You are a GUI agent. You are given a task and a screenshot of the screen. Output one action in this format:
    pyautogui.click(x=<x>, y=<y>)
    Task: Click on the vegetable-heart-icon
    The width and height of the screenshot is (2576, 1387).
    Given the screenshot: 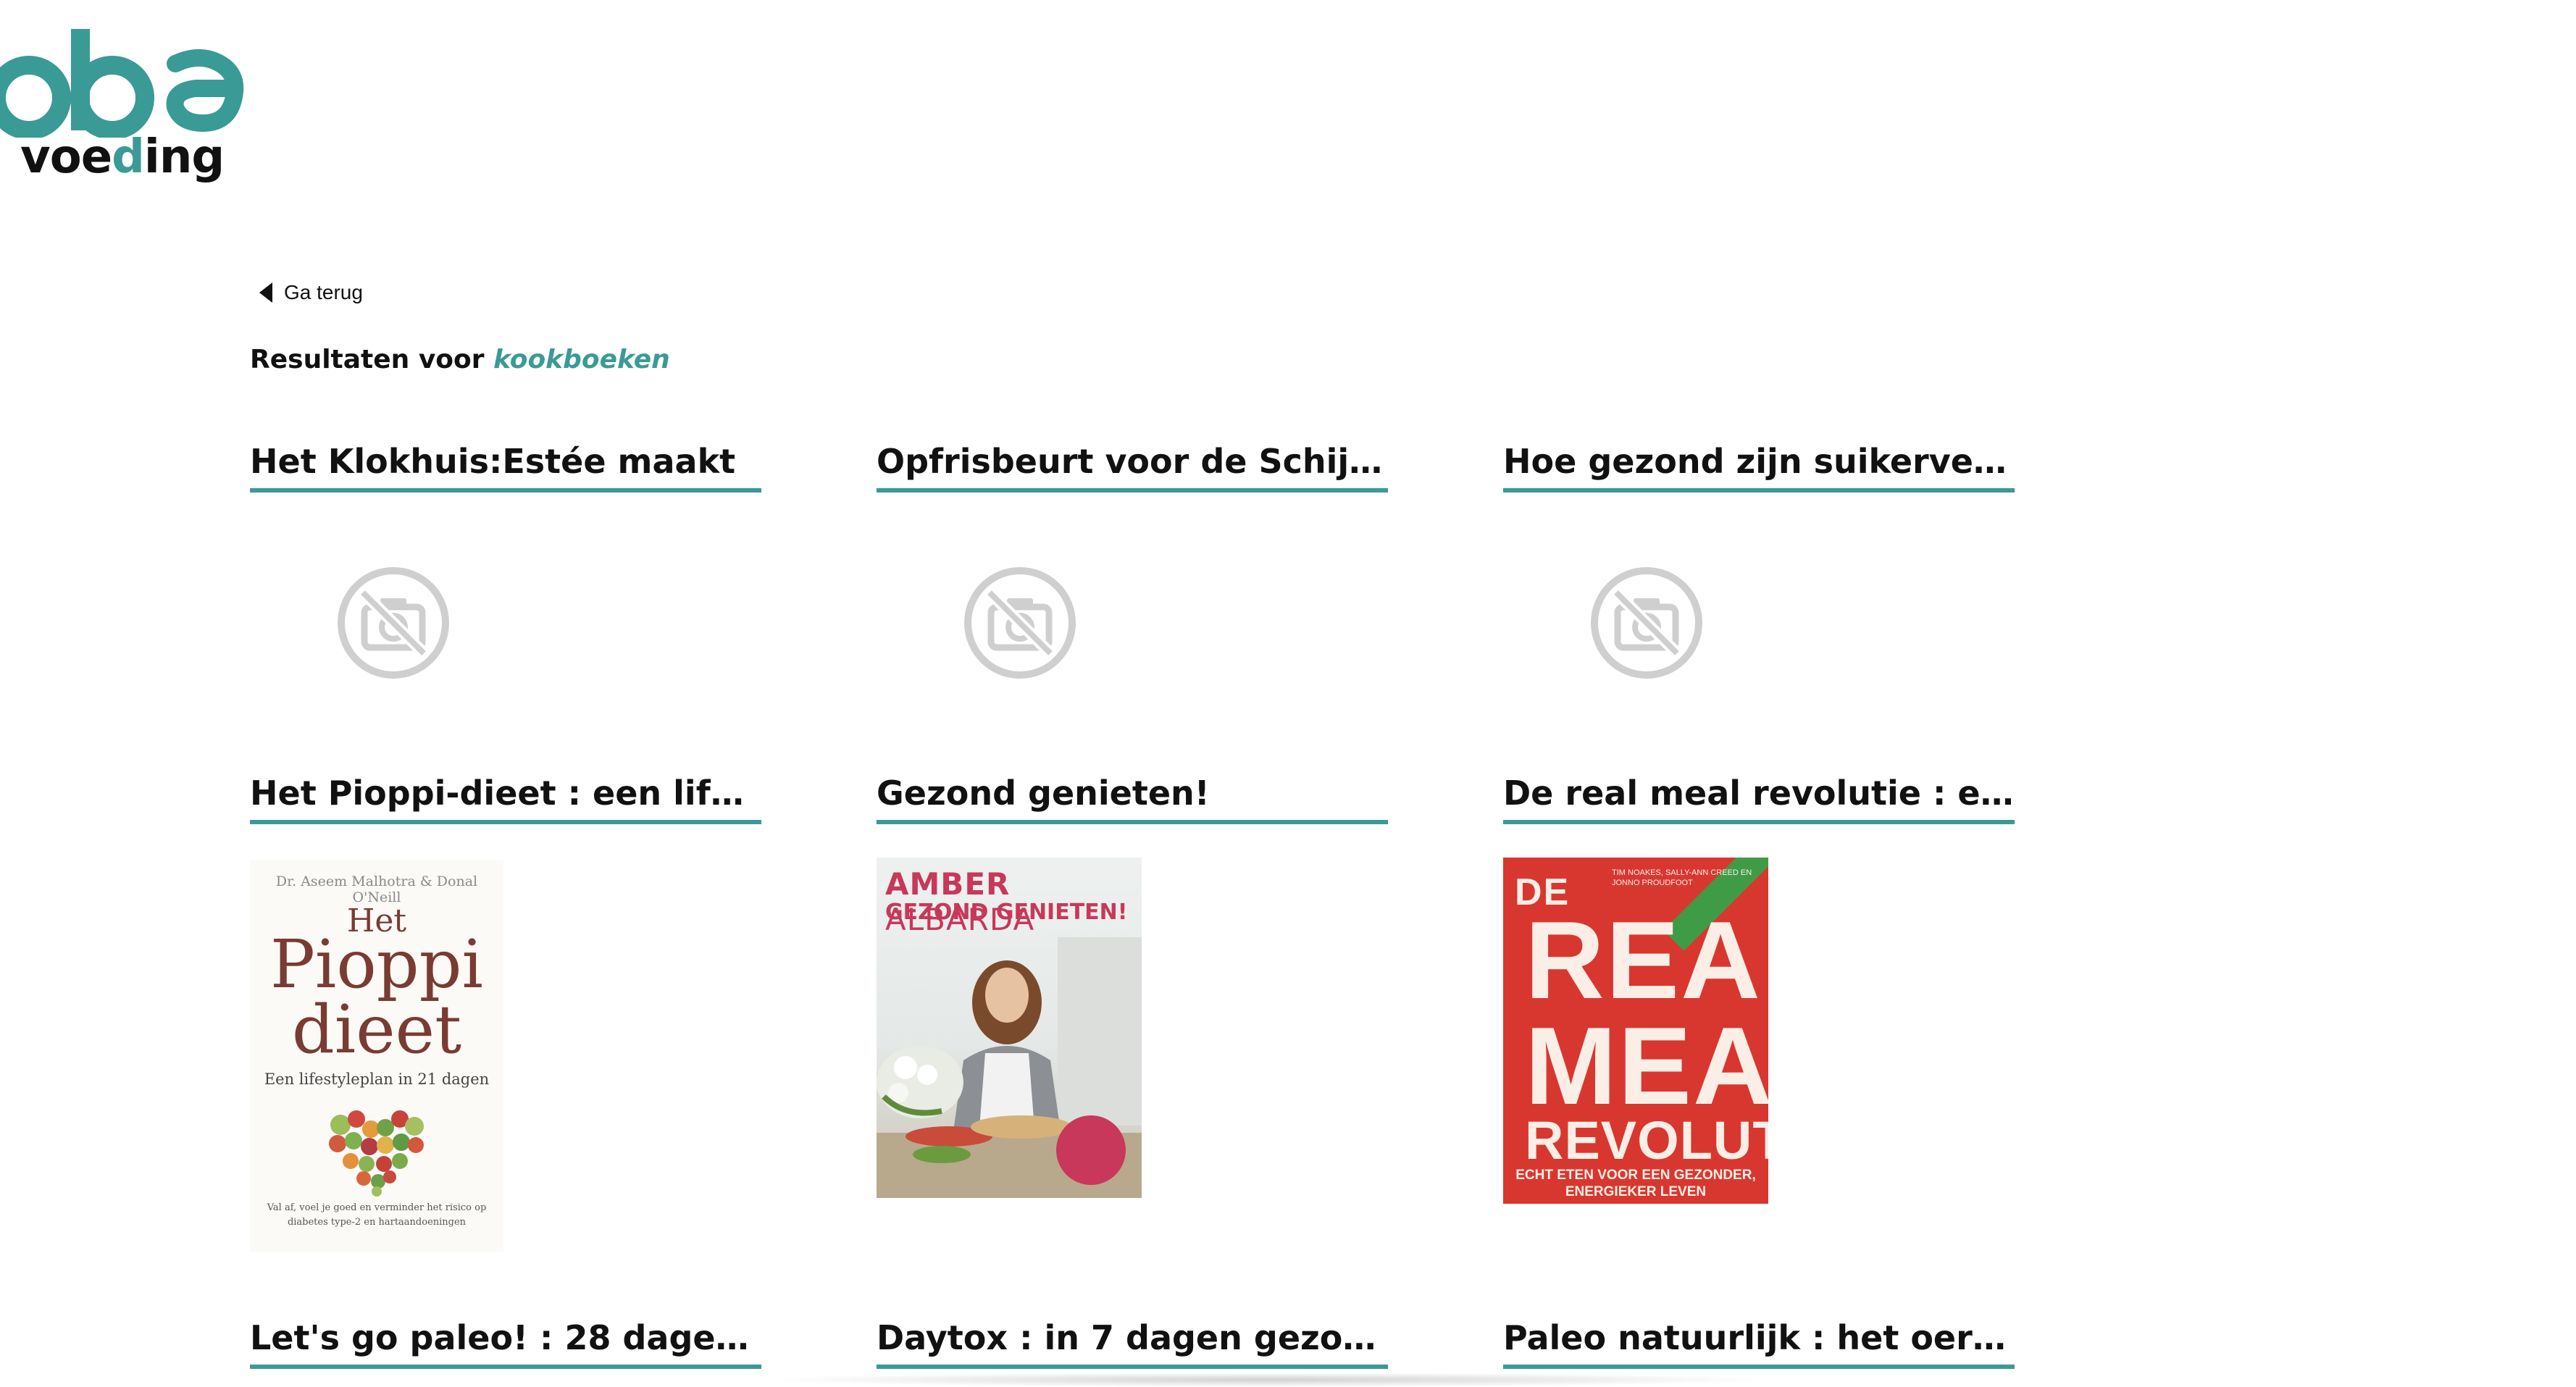 What is the action you would take?
    pyautogui.click(x=376, y=1153)
    